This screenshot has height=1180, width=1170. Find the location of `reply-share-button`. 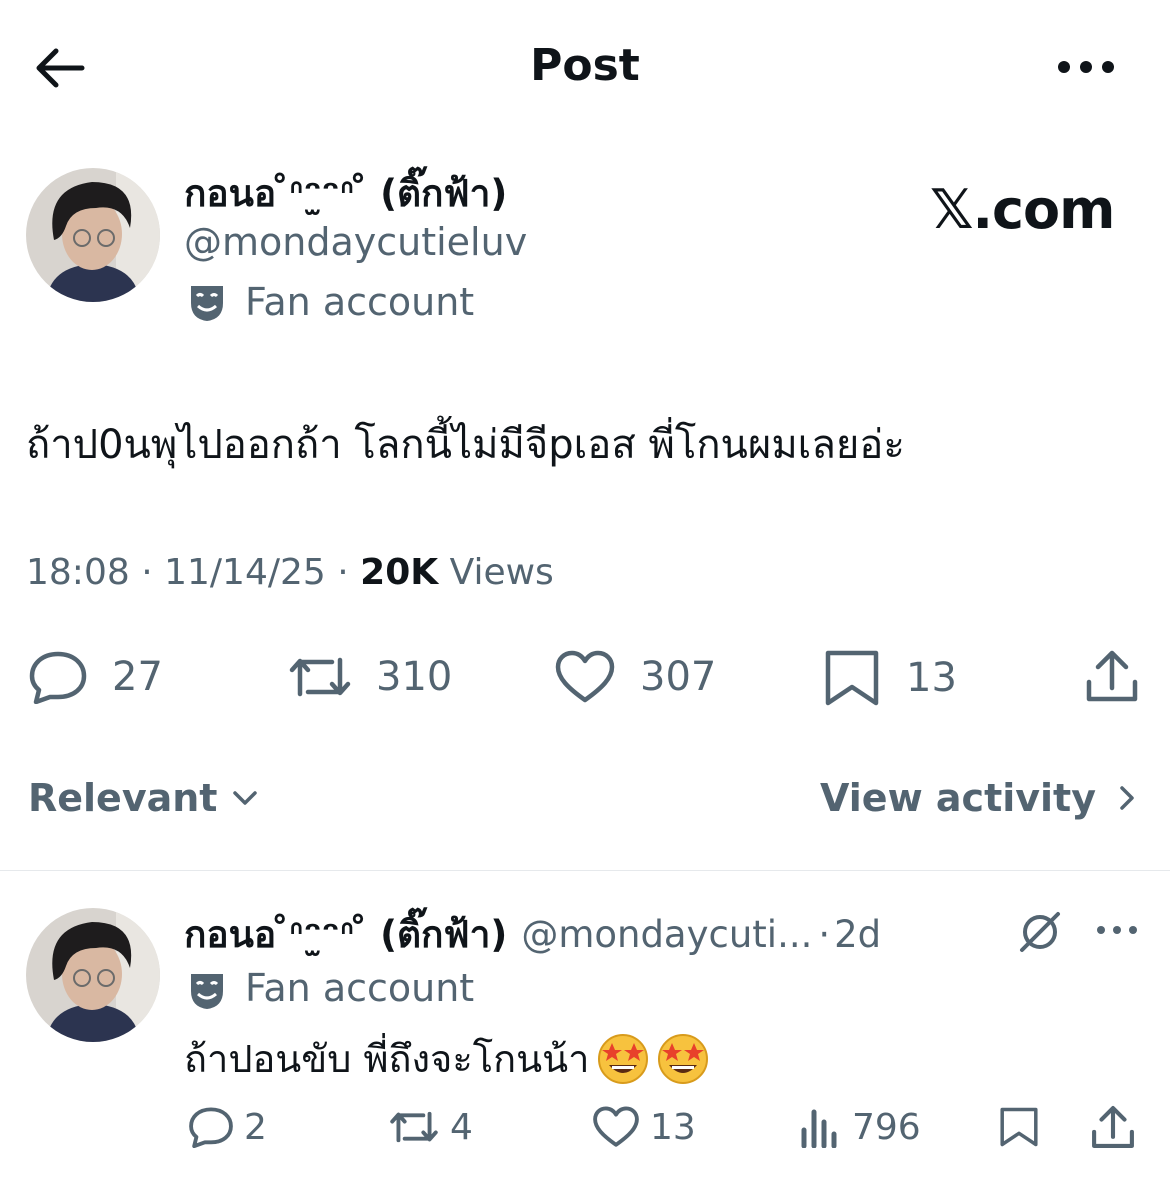

reply-share-button is located at coordinates (1113, 1127).